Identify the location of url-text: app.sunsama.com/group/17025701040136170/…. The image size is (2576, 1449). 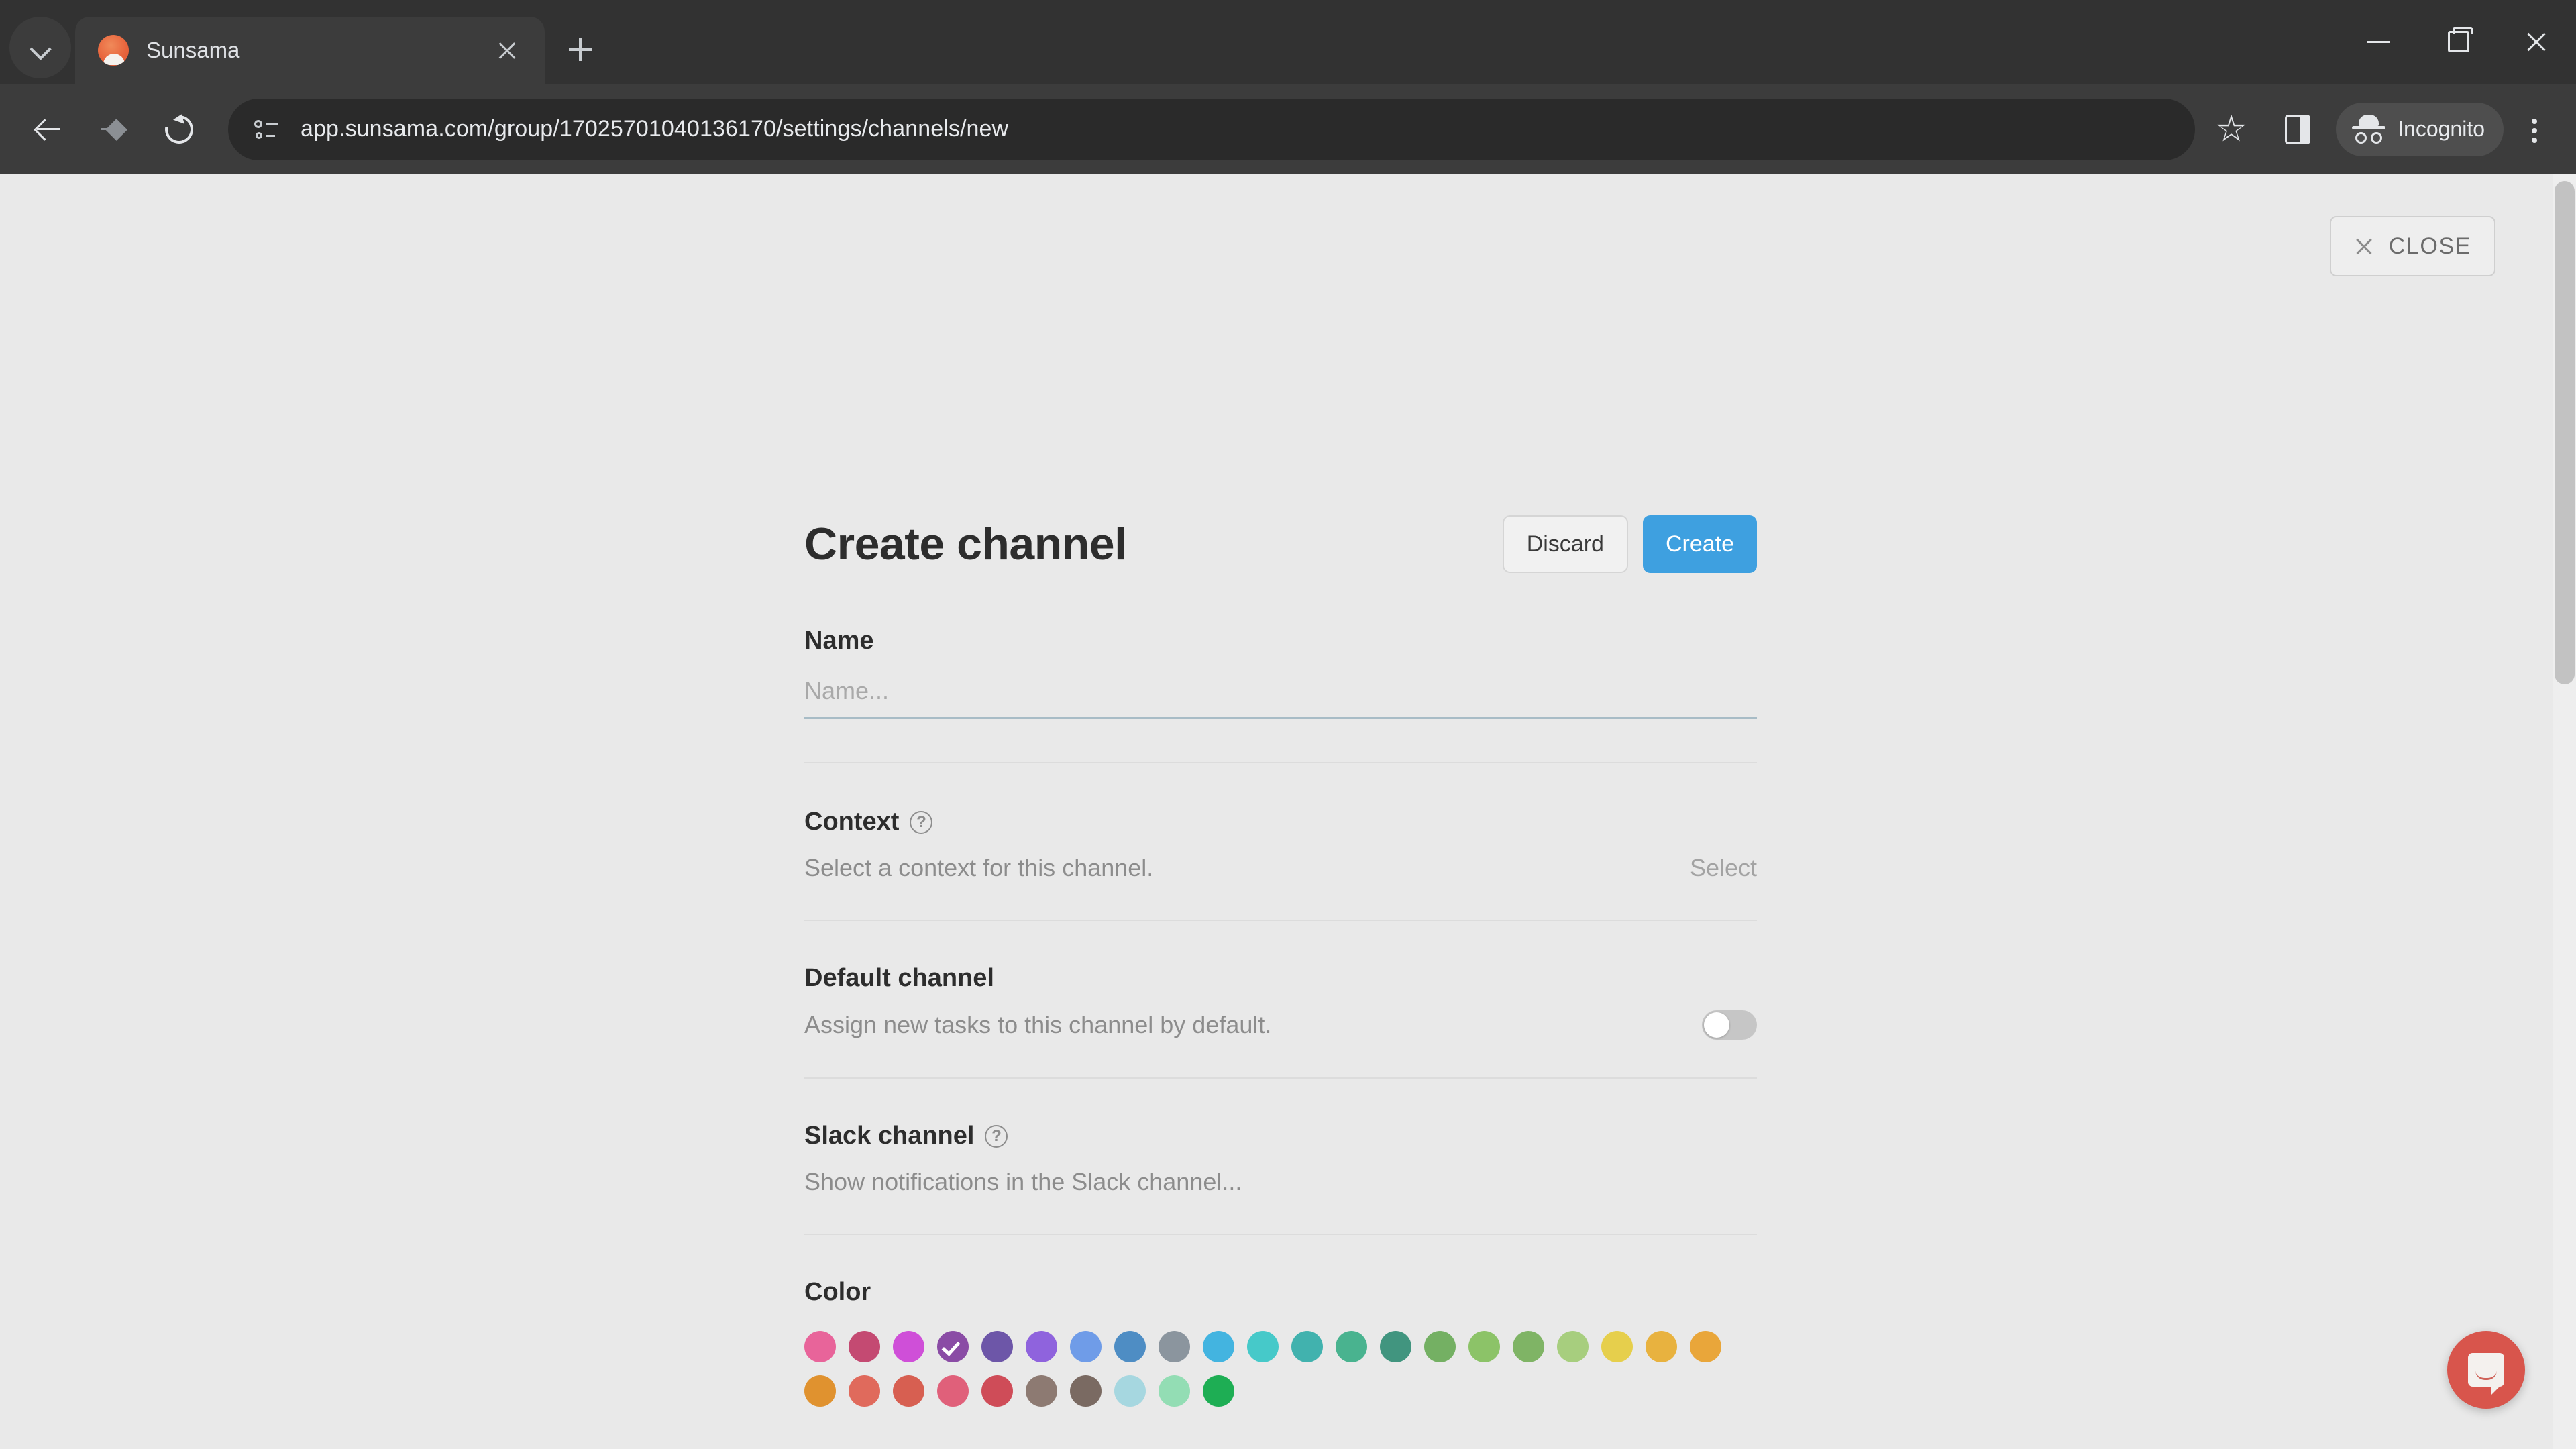
(655, 129).